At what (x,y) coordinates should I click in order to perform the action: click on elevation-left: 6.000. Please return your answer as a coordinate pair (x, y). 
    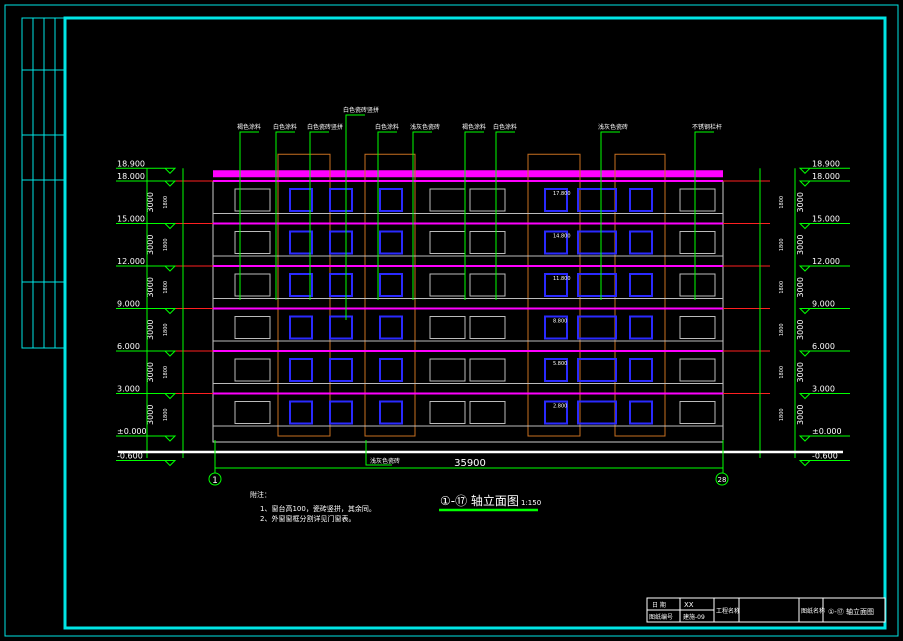
    Looking at the image, I should click on (128, 346).